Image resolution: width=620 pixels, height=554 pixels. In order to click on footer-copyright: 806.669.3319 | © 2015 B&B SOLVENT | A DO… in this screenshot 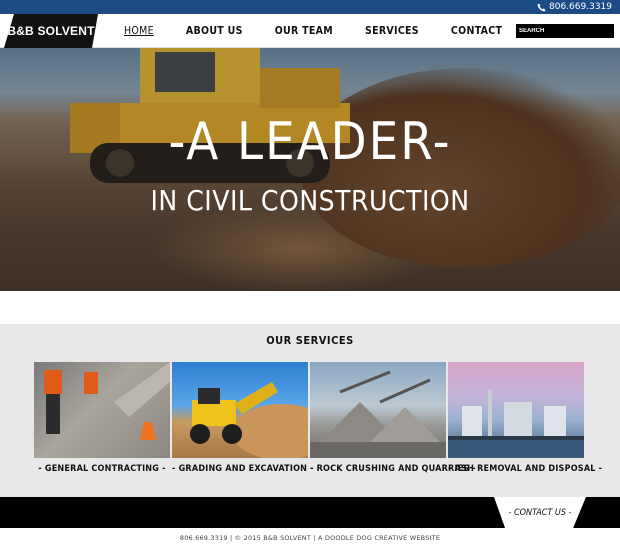, I will do `click(310, 538)`.